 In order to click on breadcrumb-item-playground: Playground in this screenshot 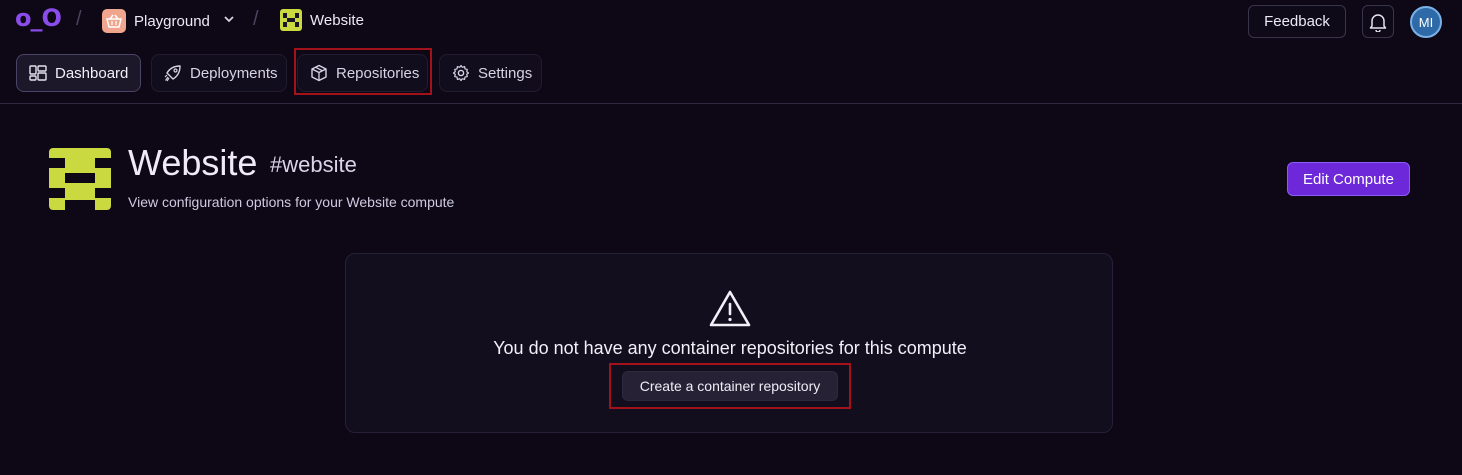, I will do `click(169, 21)`.